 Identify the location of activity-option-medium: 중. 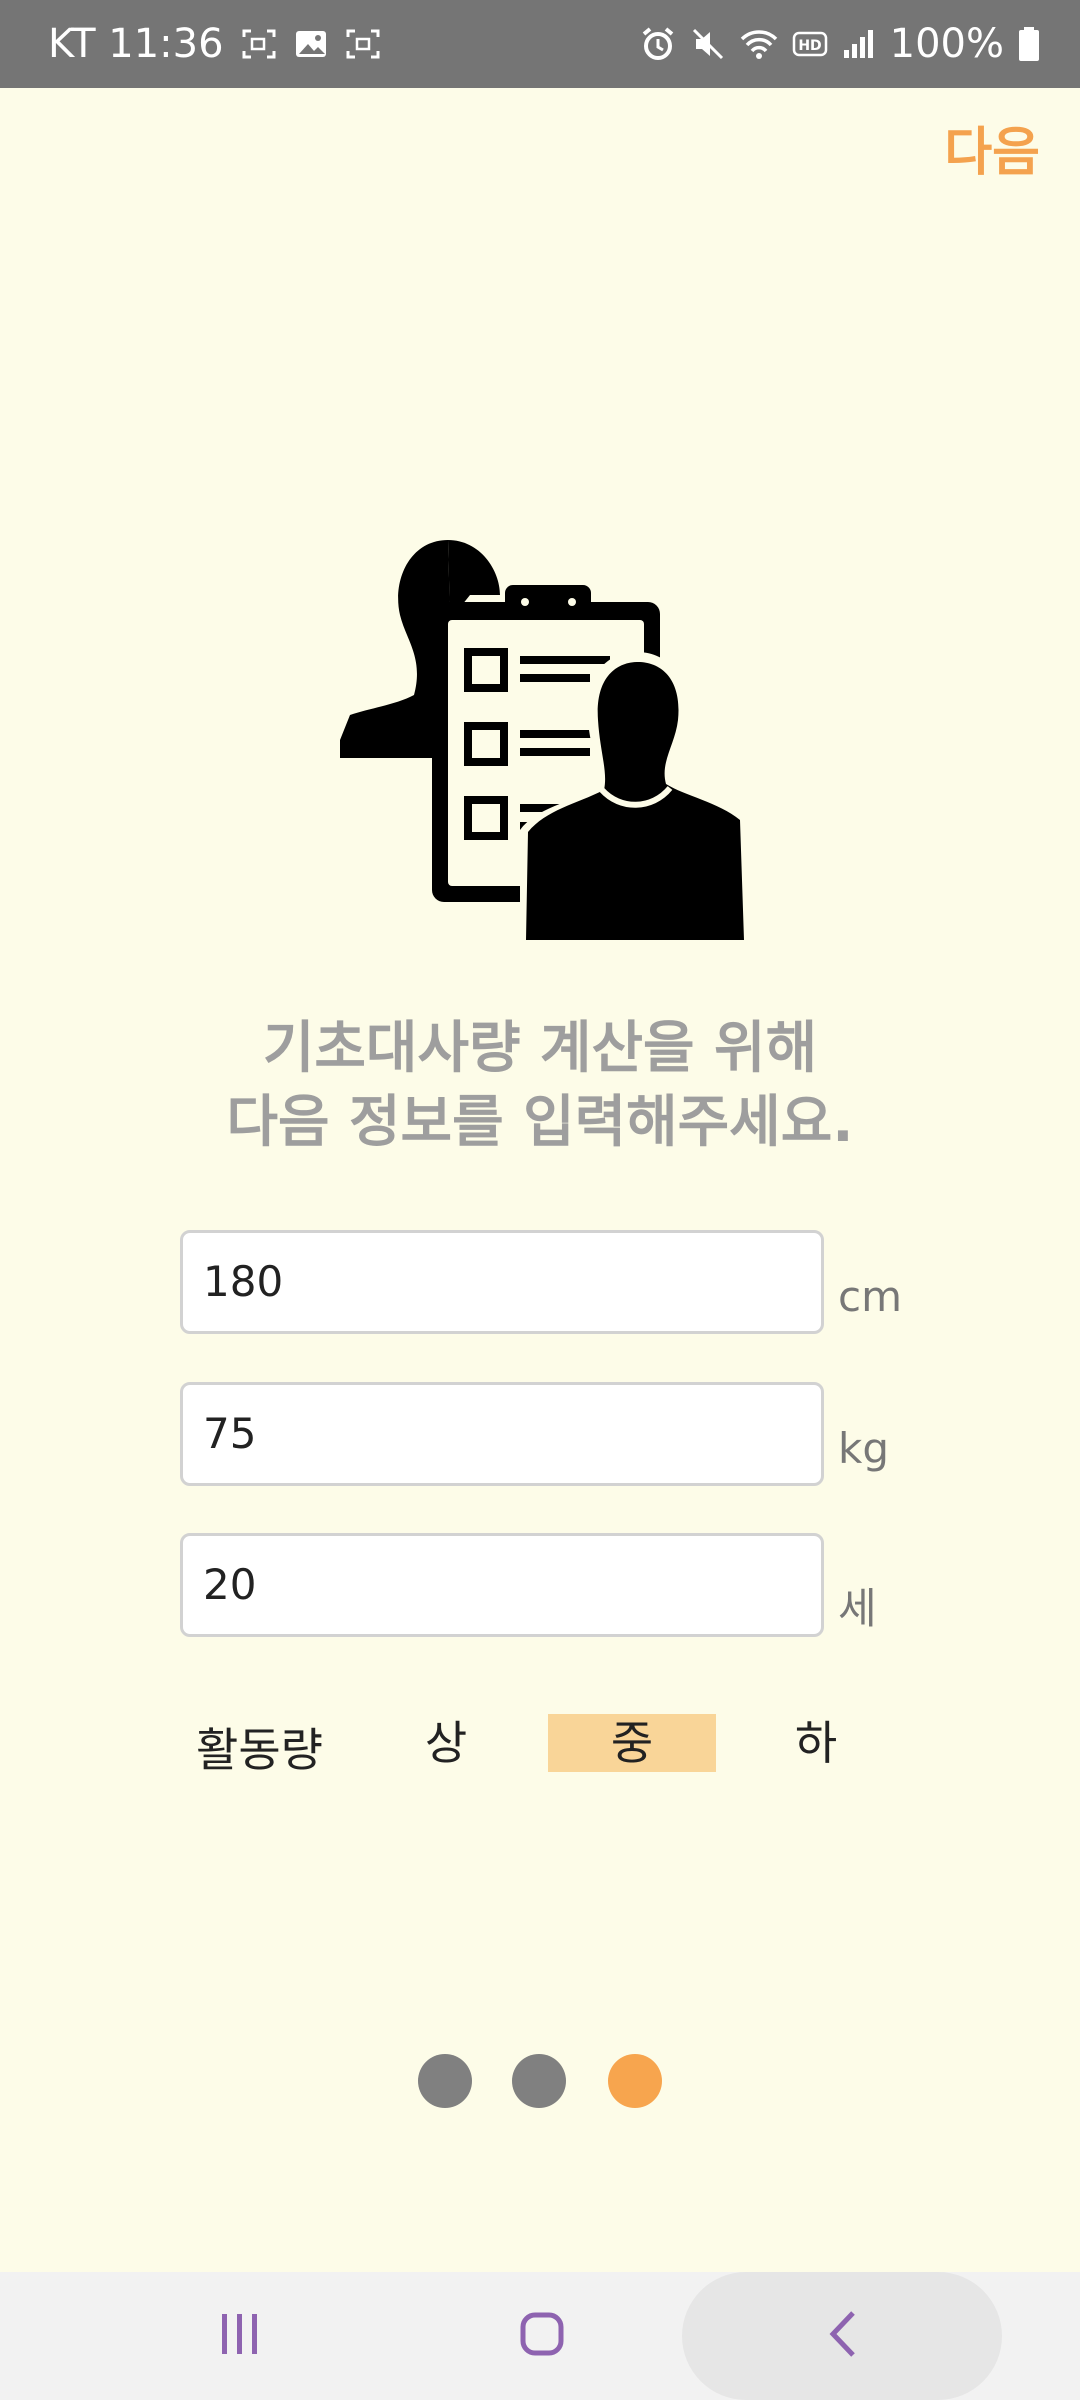
(632, 1743).